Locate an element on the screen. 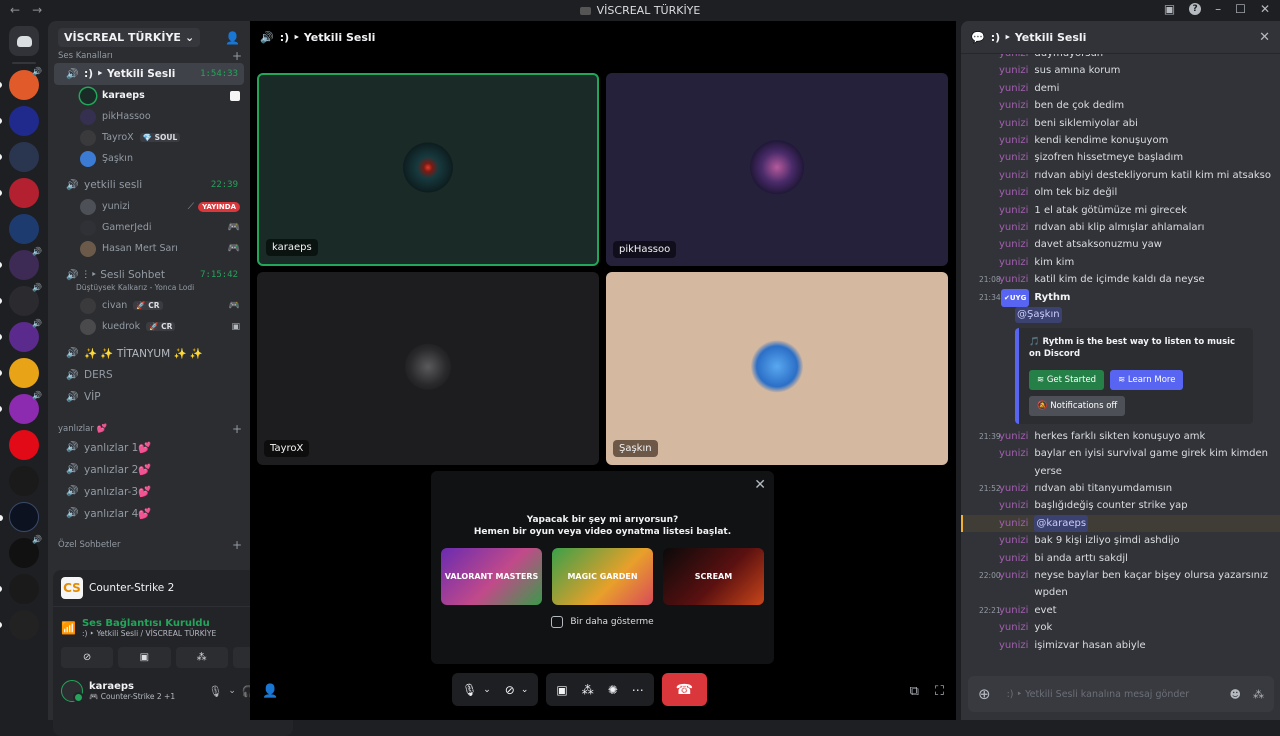 The image size is (1280, 736). voice-user-kuedrok: kuedrok 🚀 CR ▣ is located at coordinates (149, 326).